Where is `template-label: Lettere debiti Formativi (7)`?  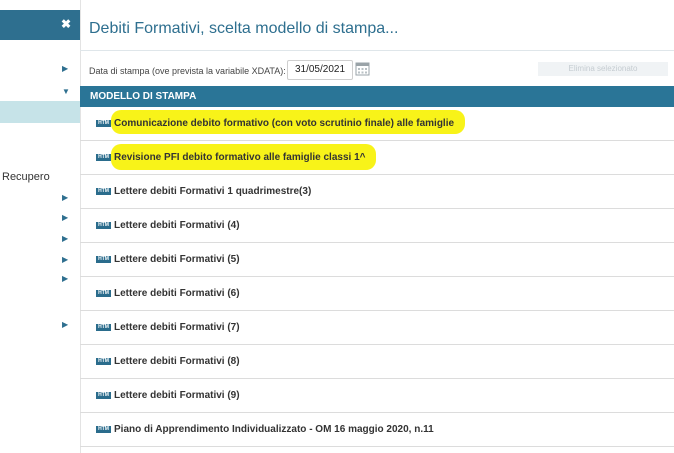
template-label: Lettere debiti Formativi (7) is located at coordinates (177, 327).